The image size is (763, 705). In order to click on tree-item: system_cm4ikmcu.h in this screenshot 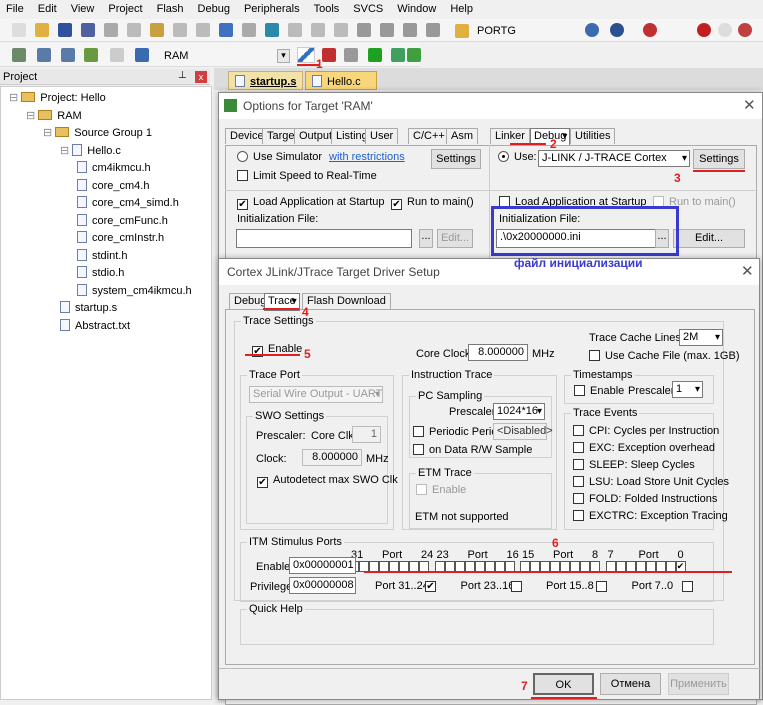, I will do `click(134, 291)`.